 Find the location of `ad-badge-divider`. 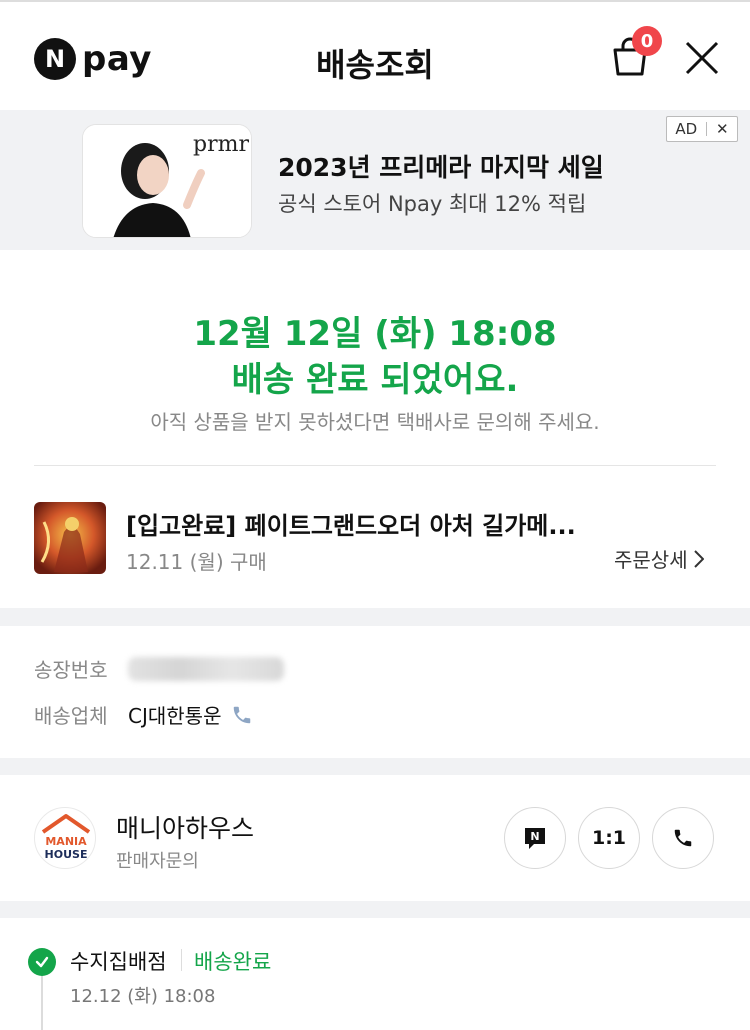

ad-badge-divider is located at coordinates (707, 129).